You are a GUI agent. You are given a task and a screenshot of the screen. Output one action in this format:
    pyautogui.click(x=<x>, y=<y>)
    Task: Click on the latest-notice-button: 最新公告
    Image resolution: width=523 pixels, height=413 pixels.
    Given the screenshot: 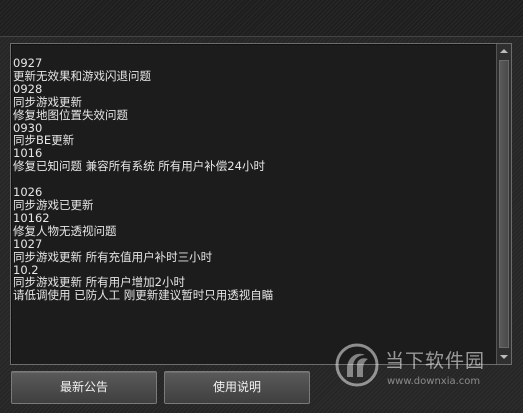 What is the action you would take?
    pyautogui.click(x=84, y=387)
    